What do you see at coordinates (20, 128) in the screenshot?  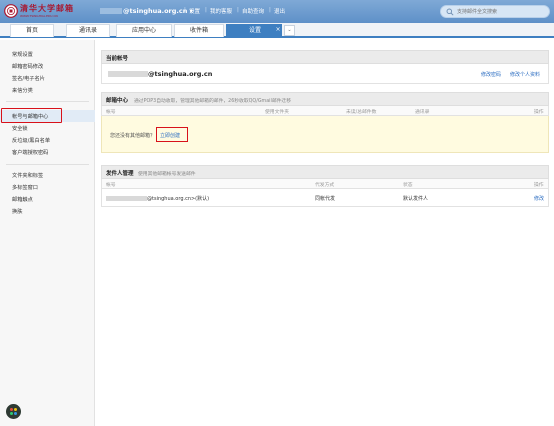 I see `sidebar-item-security-lock: 安全锁` at bounding box center [20, 128].